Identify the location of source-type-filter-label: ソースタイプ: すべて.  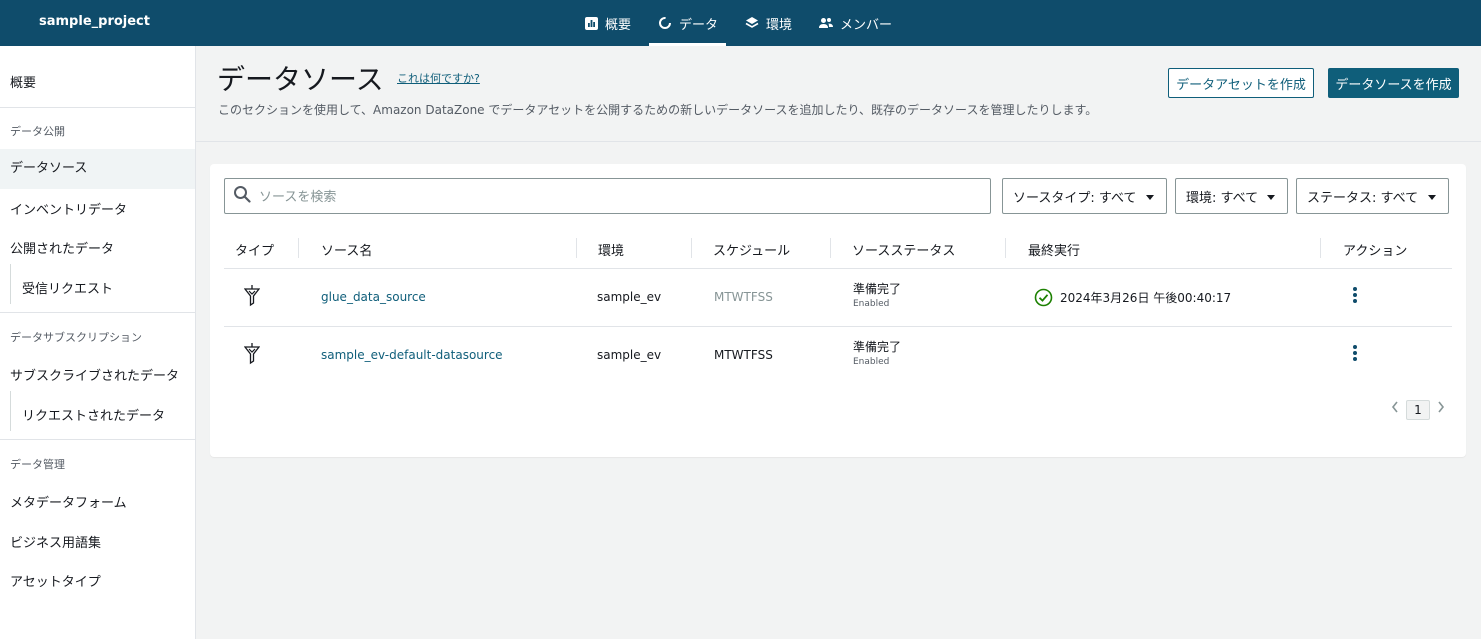
(1075, 198).